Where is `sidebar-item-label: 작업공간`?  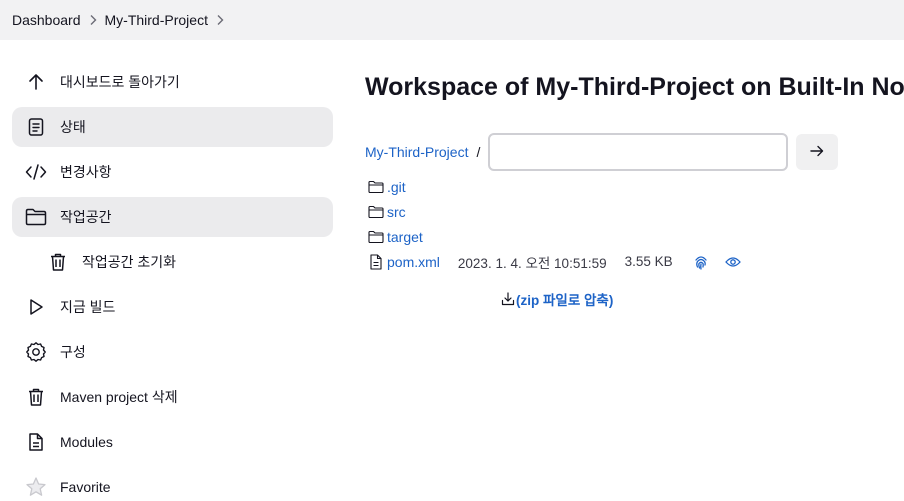 sidebar-item-label: 작업공간 is located at coordinates (86, 217).